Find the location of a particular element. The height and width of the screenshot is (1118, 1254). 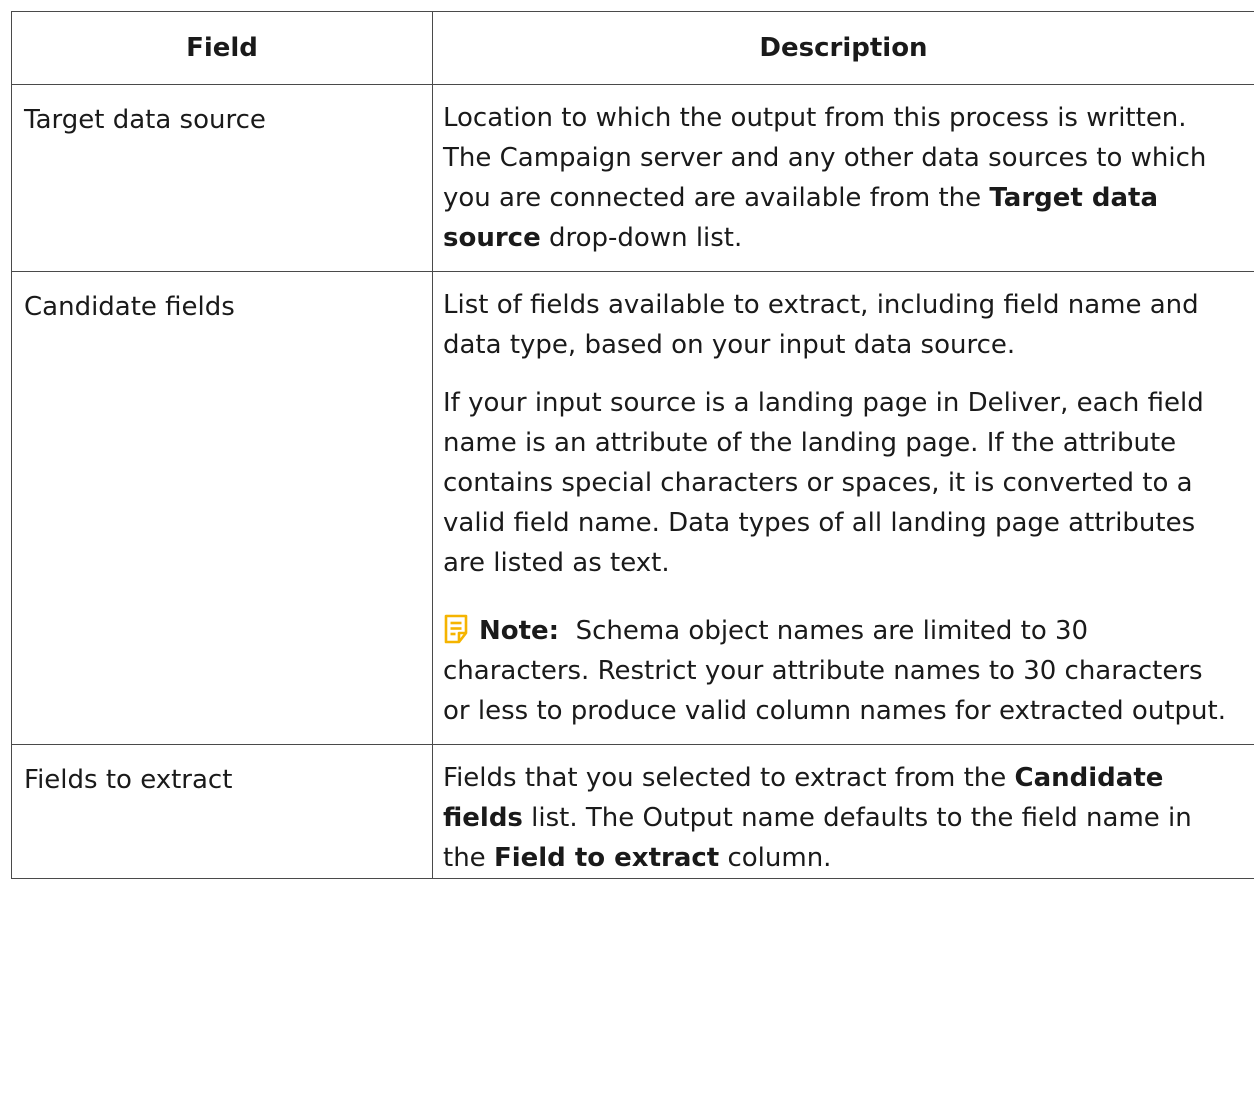

description-text: drop-down list. is located at coordinates (641, 238).